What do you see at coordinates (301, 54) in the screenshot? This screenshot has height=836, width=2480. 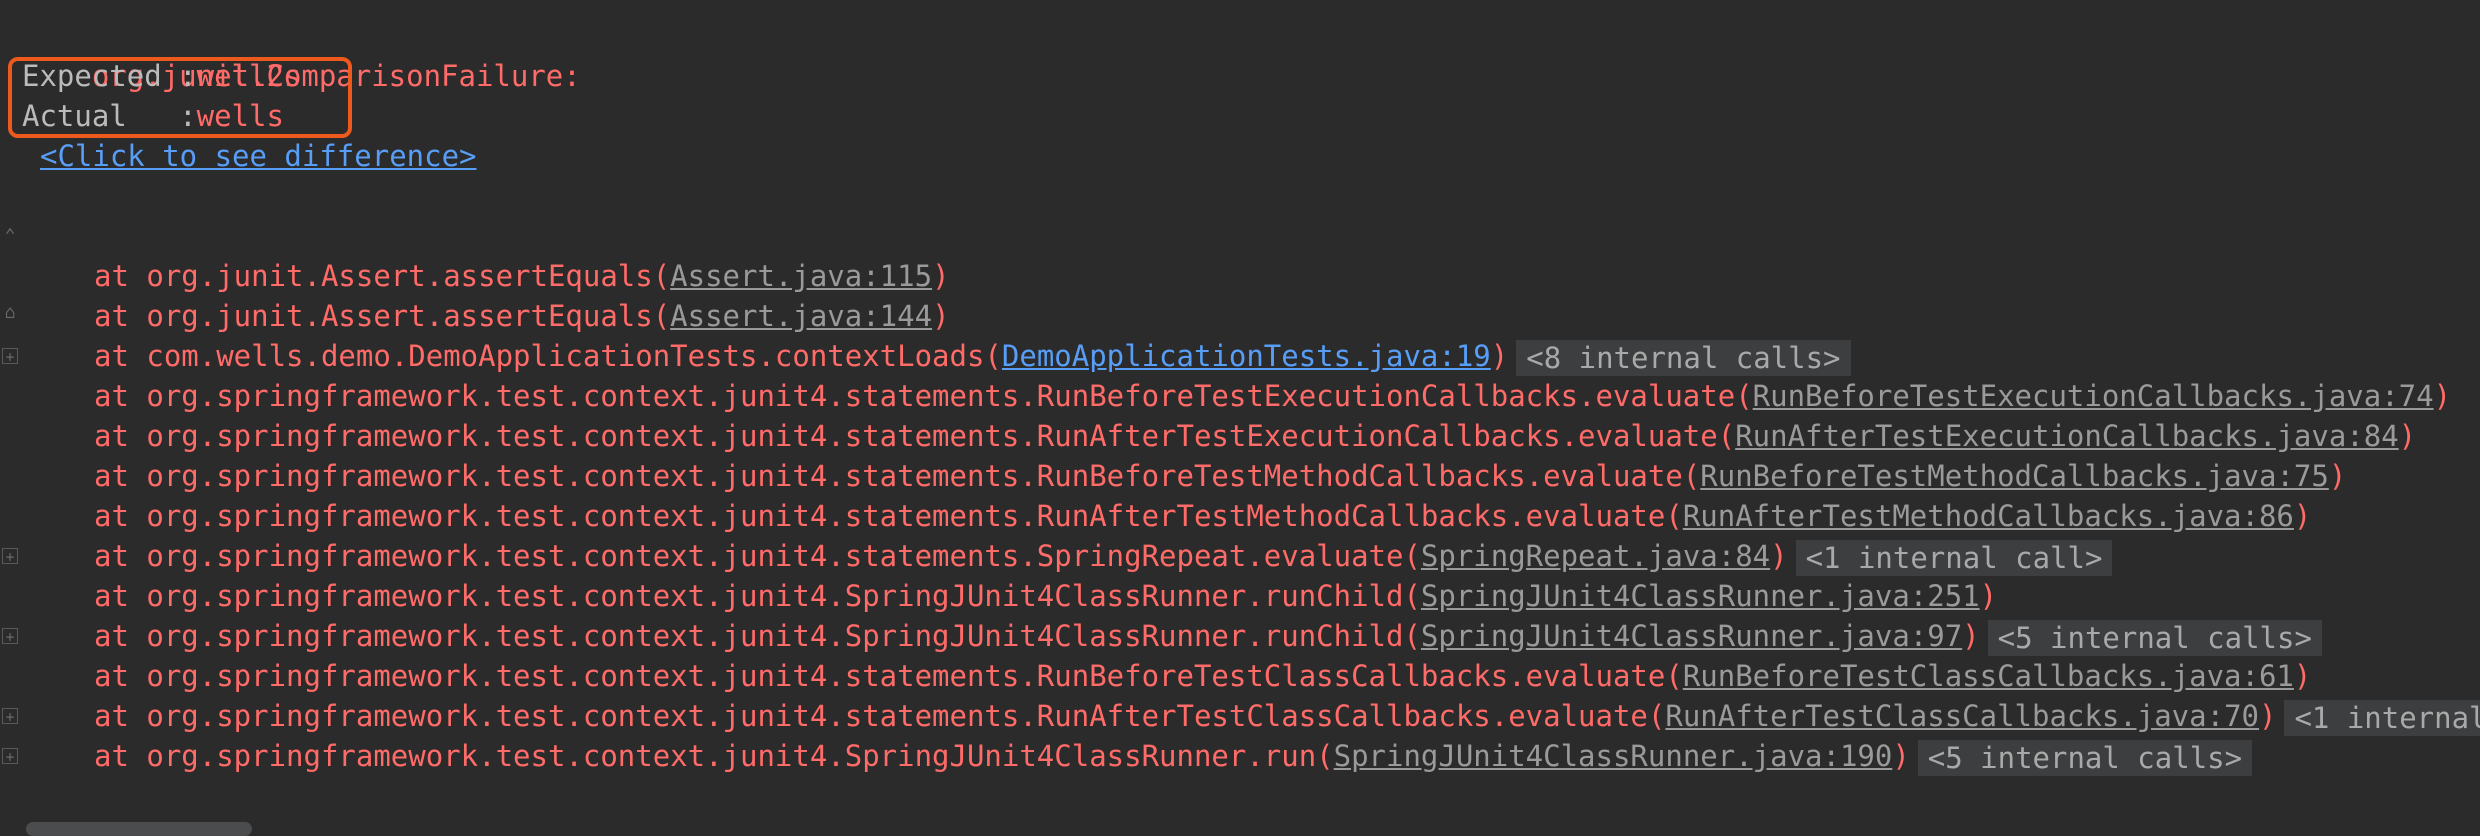 I see `exception-header: org.junit.ComparisonFailure:` at bounding box center [301, 54].